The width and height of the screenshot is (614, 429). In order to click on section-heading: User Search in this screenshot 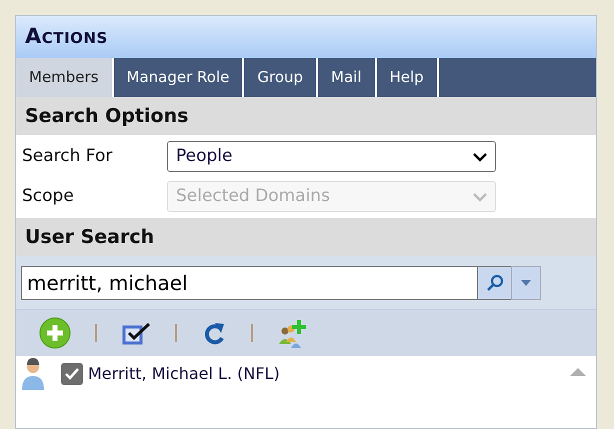, I will do `click(306, 237)`.